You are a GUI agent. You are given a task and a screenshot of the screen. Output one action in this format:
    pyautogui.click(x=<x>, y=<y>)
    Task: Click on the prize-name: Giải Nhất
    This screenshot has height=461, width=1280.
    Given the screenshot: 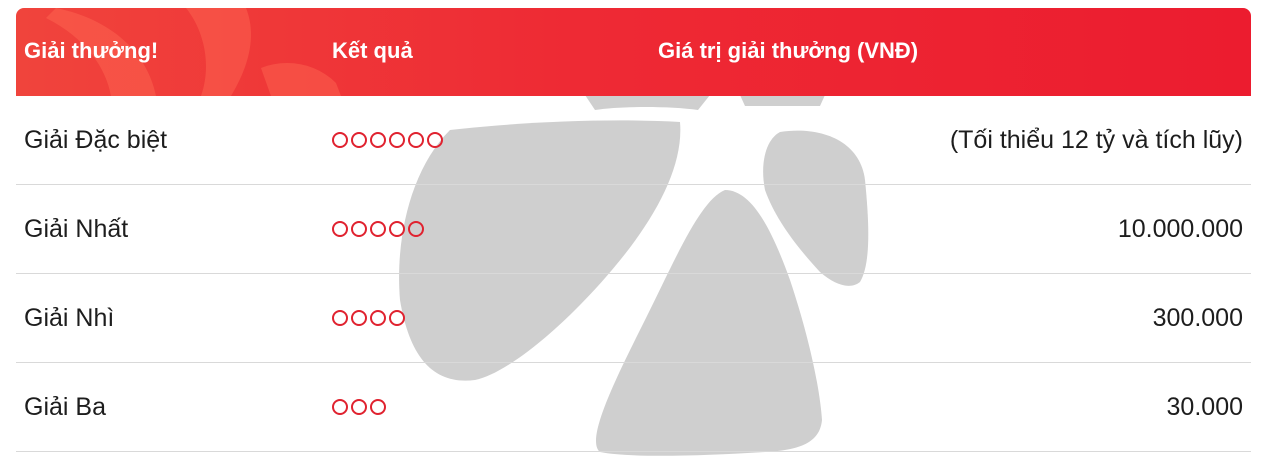 What is the action you would take?
    pyautogui.click(x=76, y=229)
    